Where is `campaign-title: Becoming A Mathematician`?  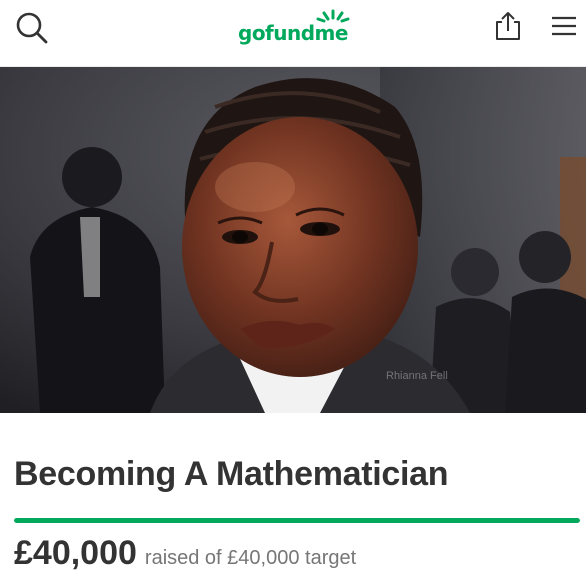
campaign-title: Becoming A Mathematician is located at coordinates (231, 474).